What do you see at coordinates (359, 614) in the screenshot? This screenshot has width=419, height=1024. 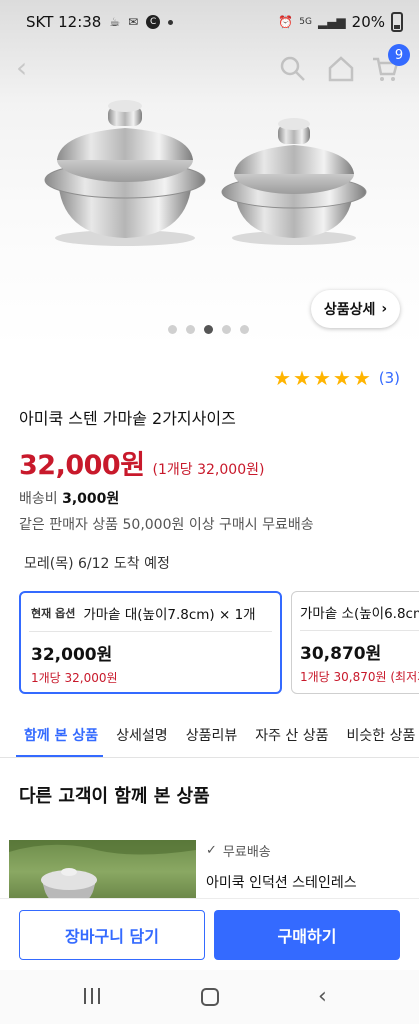 I see `option-name: 가마솥 소(높이6.8cm) × 1개` at bounding box center [359, 614].